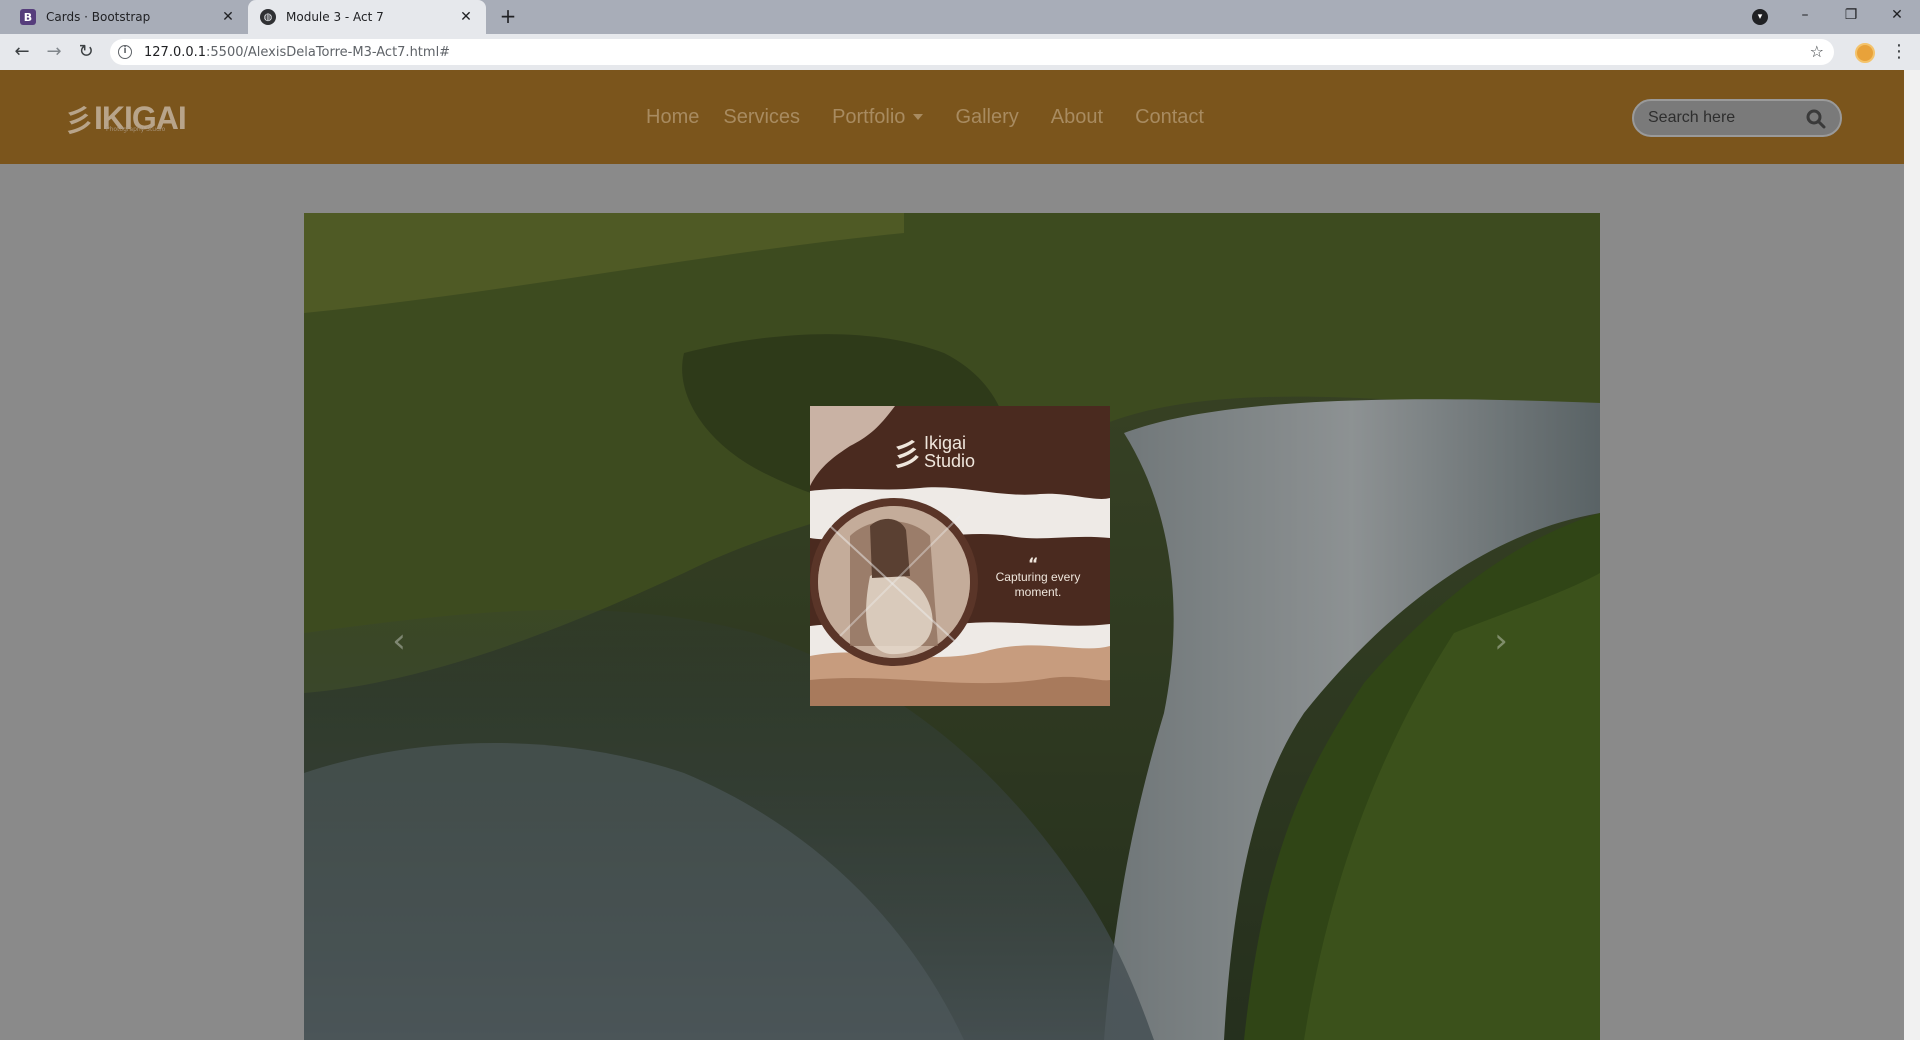 This screenshot has height=1040, width=1920. I want to click on tab-search-icon: ▾, so click(1760, 17).